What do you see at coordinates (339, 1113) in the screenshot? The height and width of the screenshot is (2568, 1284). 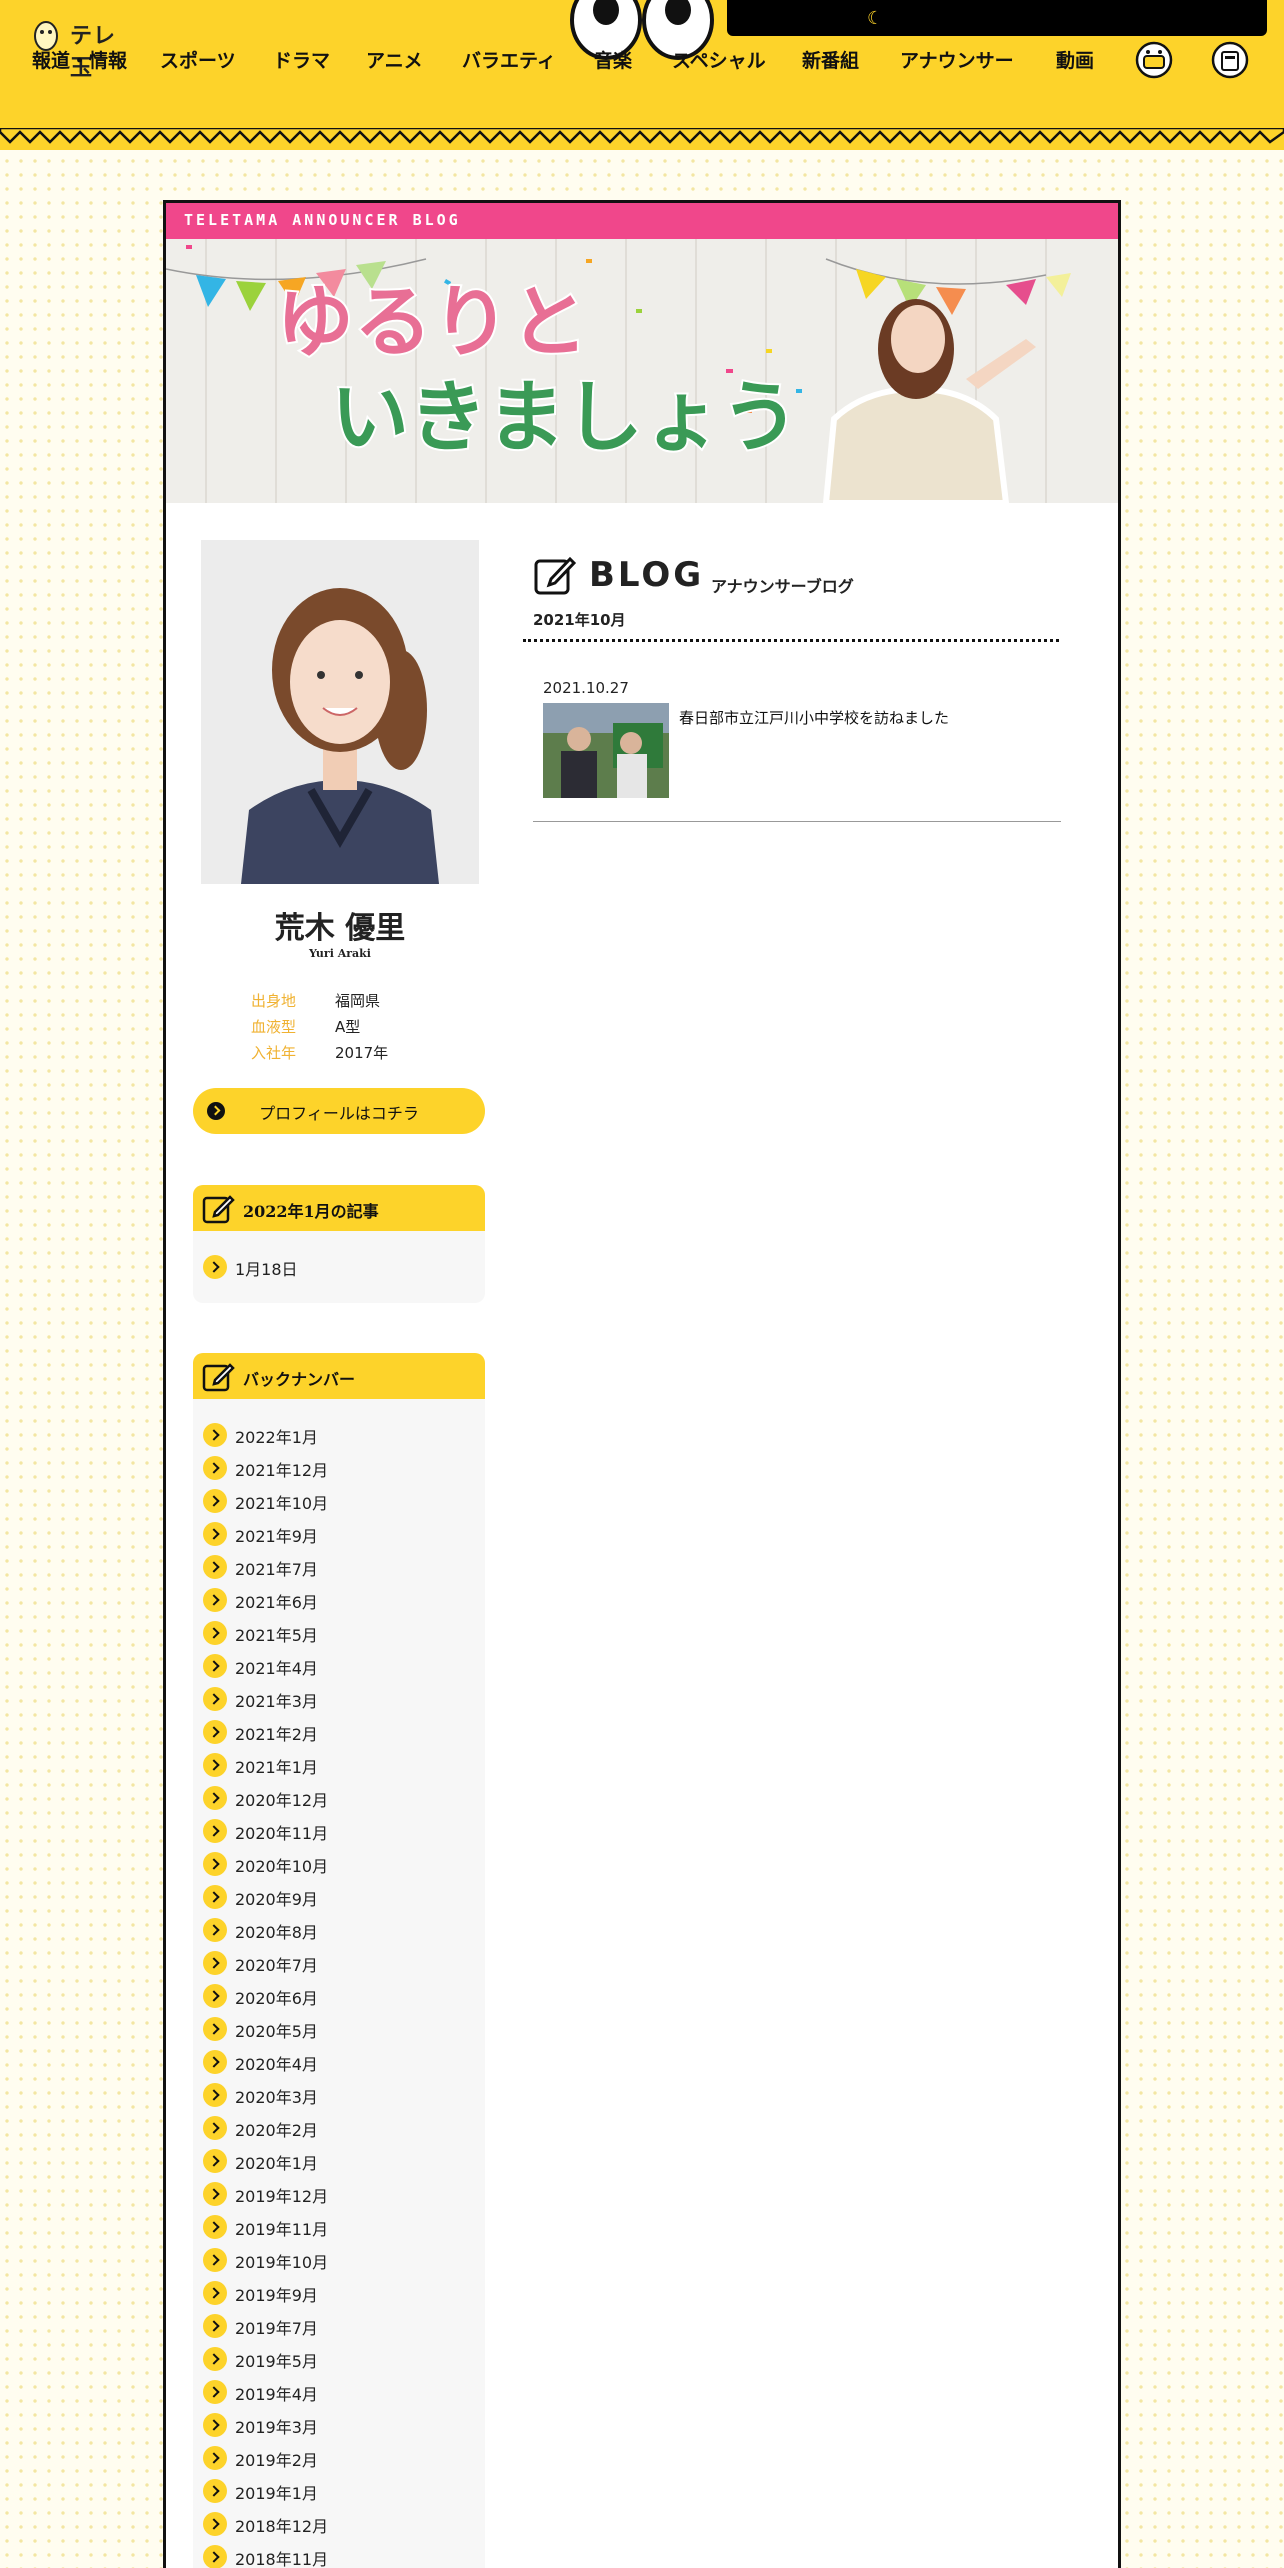 I see `profile-button-label: プロフィールはコチラ` at bounding box center [339, 1113].